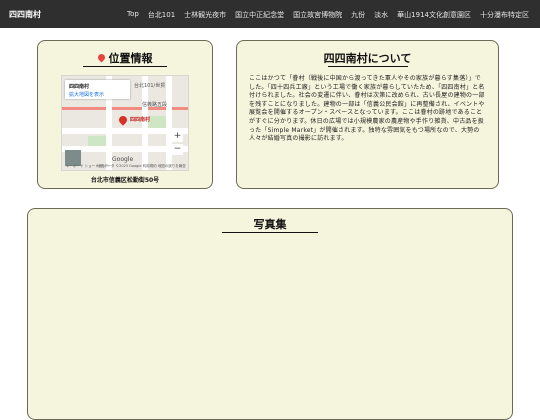 The image size is (540, 420). I want to click on nav-link-palace-museum: 国立故宮博物院, so click(317, 15).